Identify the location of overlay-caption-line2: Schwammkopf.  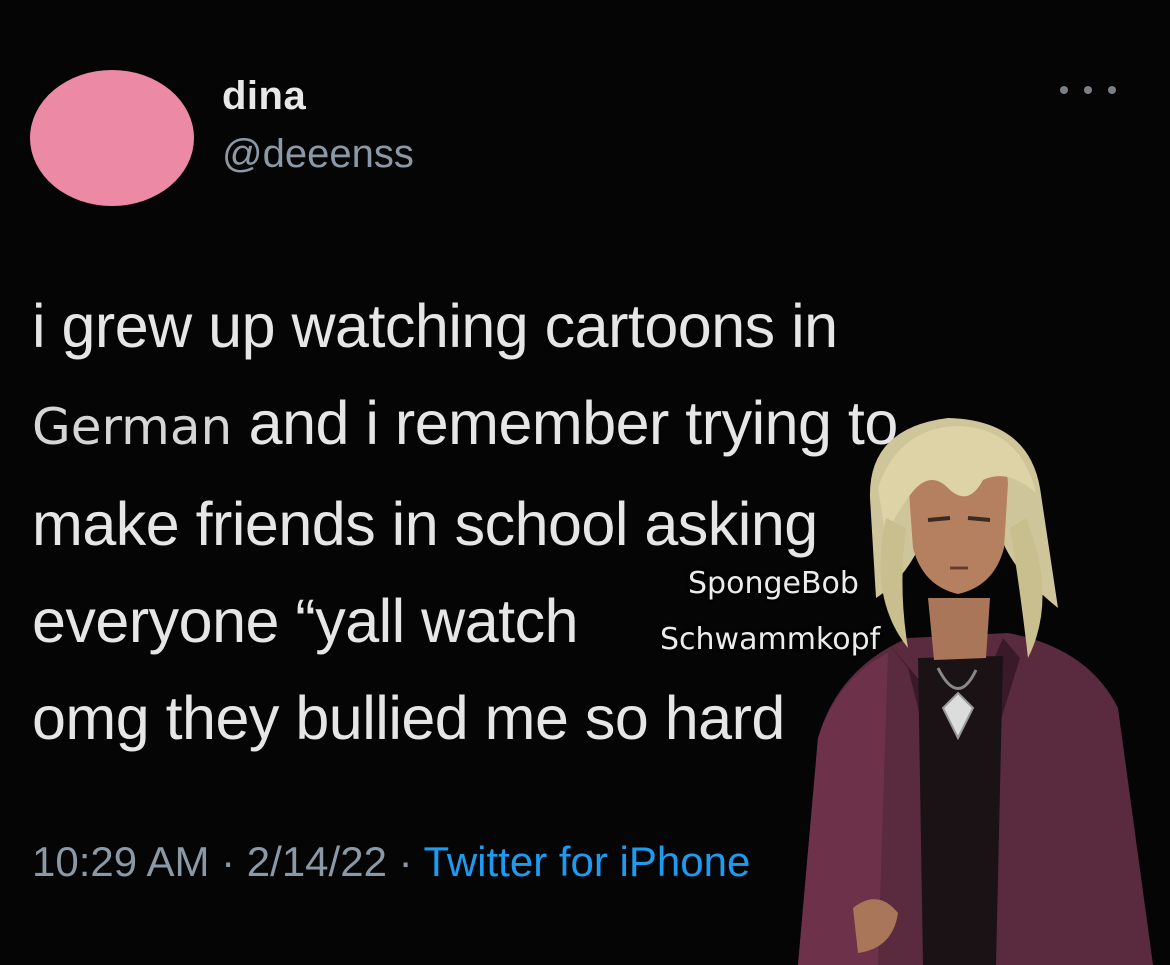
(770, 639).